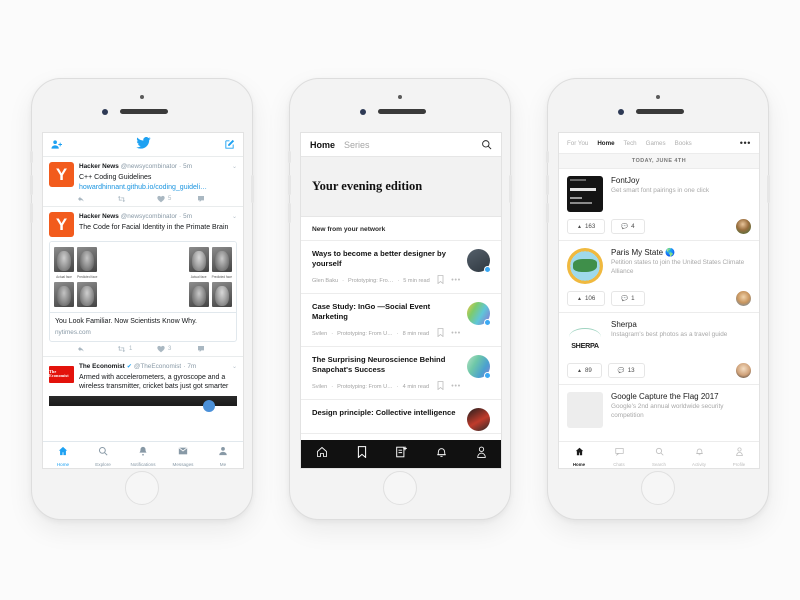 The image size is (800, 600). Describe the element at coordinates (590, 298) in the screenshot. I see `upvote-count: 106` at that location.